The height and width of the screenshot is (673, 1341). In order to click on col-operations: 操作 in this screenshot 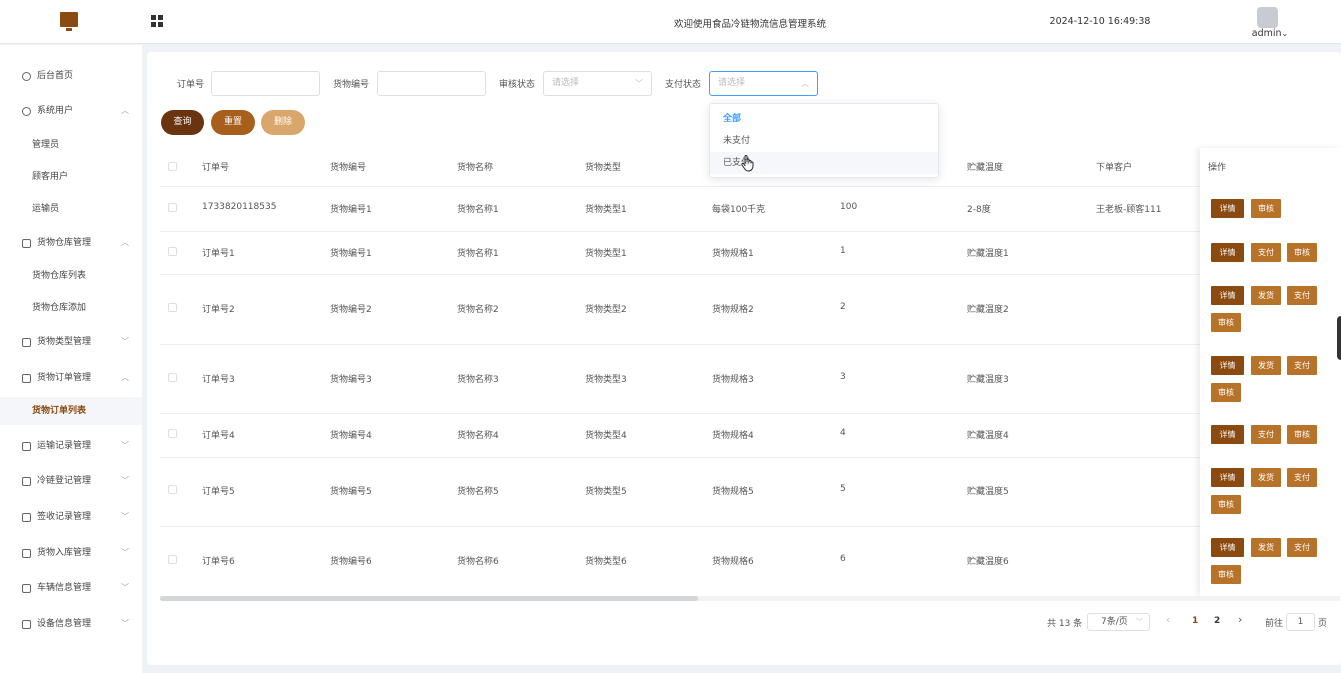, I will do `click(1217, 168)`.